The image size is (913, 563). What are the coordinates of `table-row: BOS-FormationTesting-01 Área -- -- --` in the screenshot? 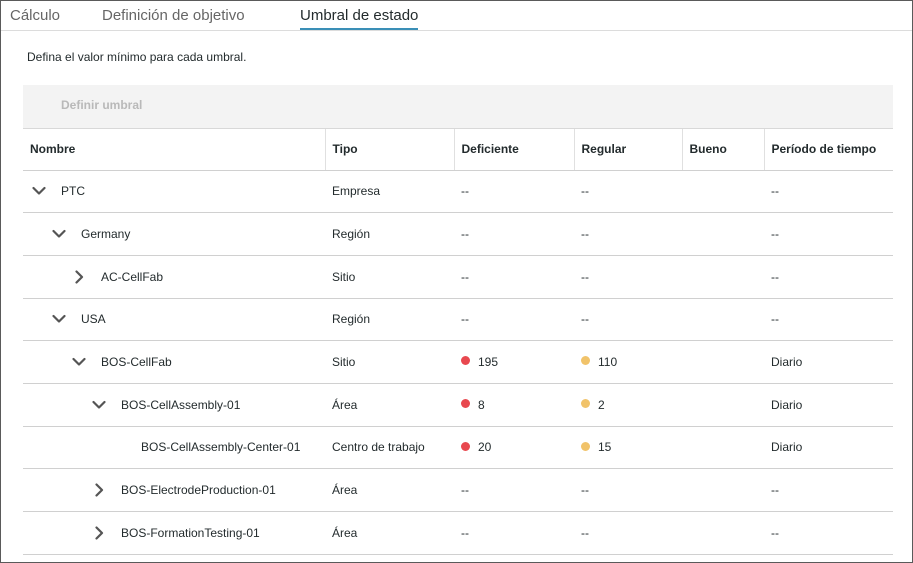 It's located at (458, 533).